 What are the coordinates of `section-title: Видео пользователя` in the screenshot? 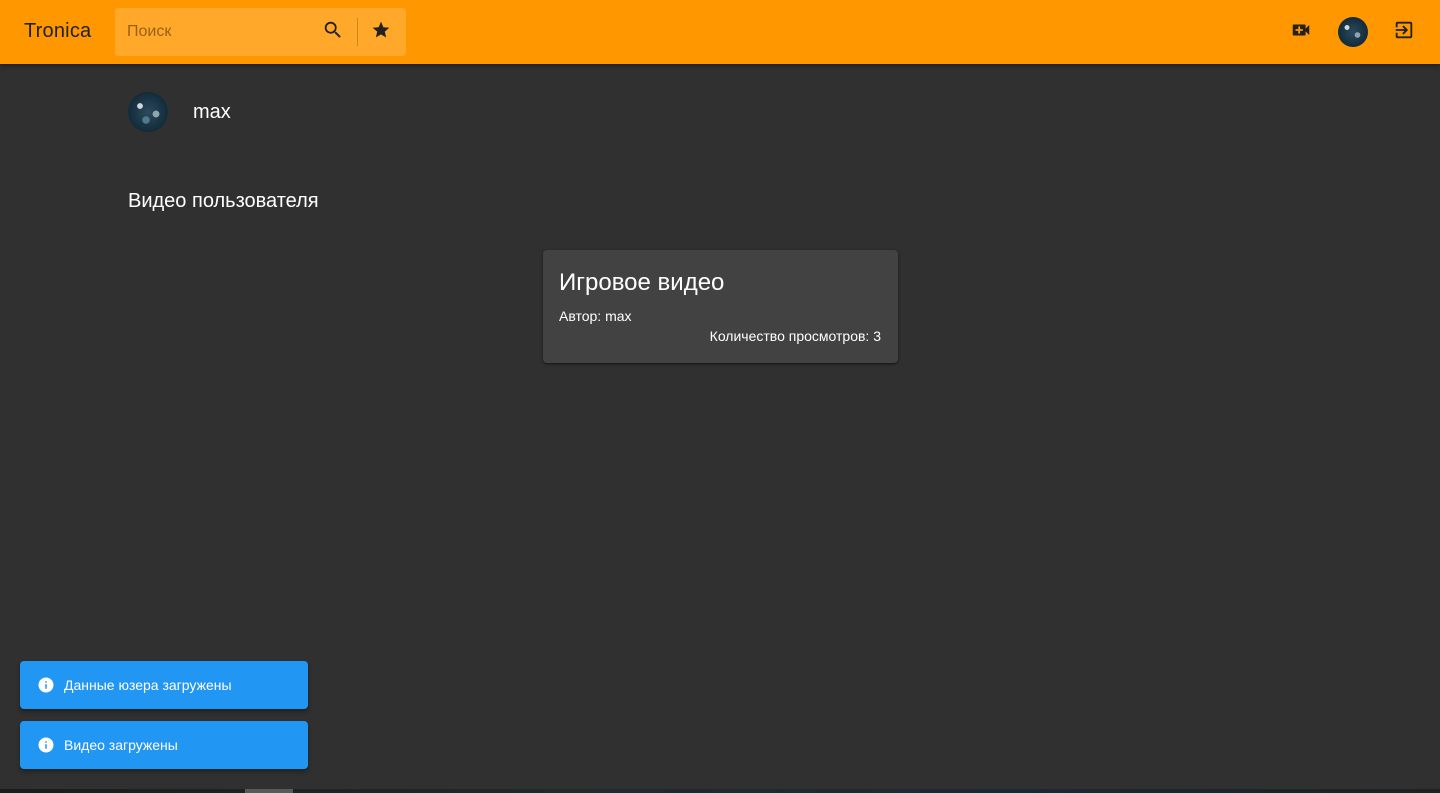 It's located at (223, 201).